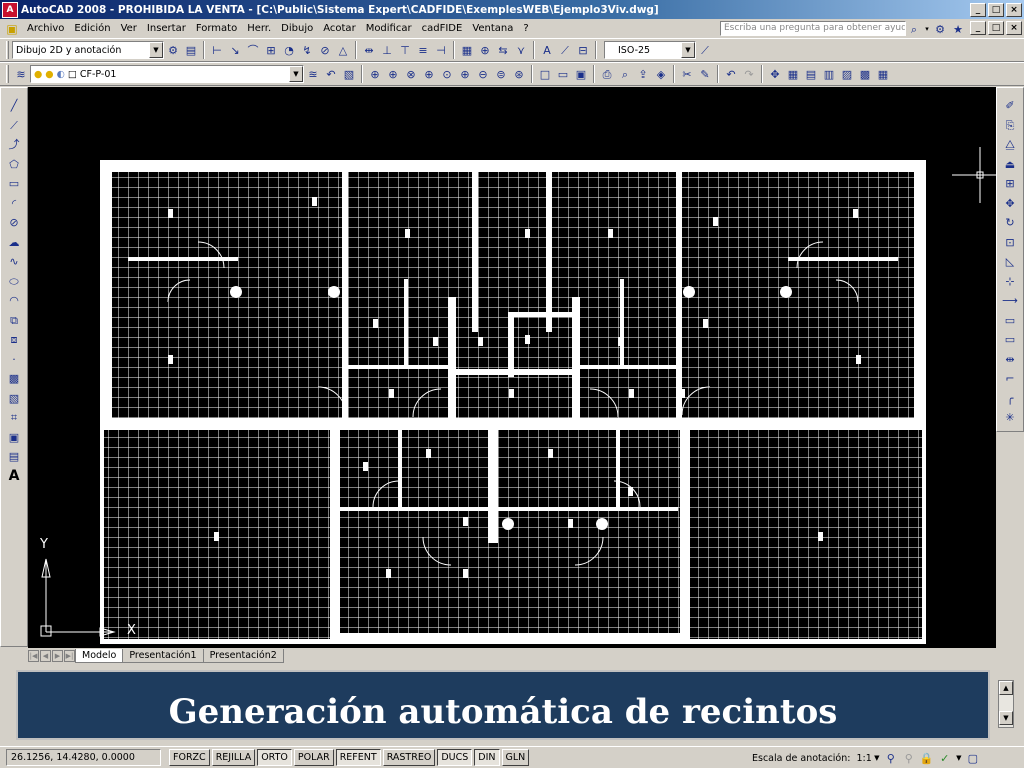 This screenshot has width=1024, height=768. I want to click on zoom-realtime-icon: ⊕, so click(375, 74).